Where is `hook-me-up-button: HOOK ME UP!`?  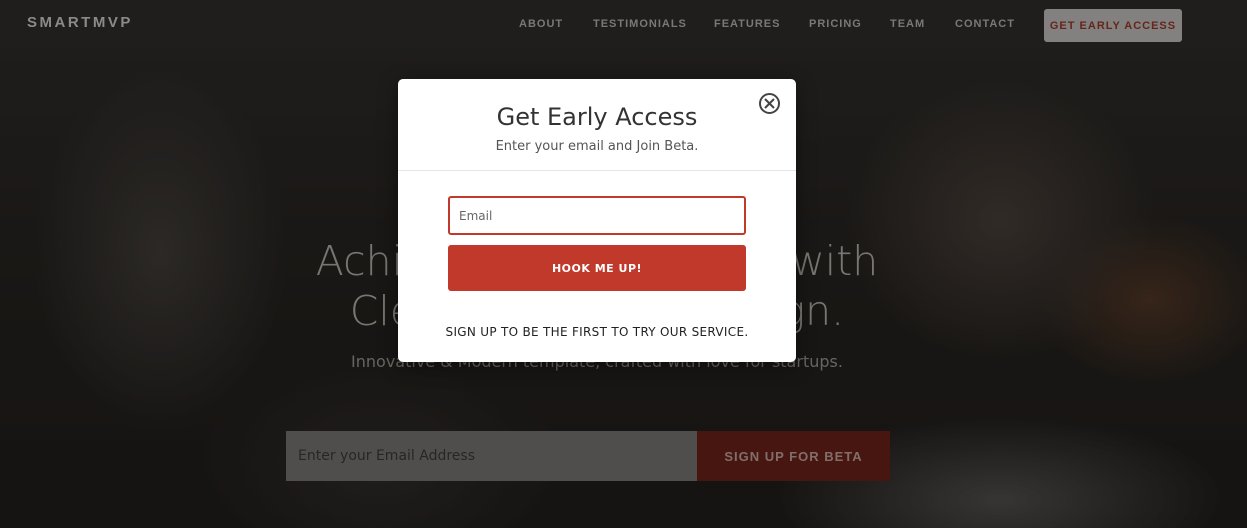
hook-me-up-button: HOOK ME UP! is located at coordinates (597, 268).